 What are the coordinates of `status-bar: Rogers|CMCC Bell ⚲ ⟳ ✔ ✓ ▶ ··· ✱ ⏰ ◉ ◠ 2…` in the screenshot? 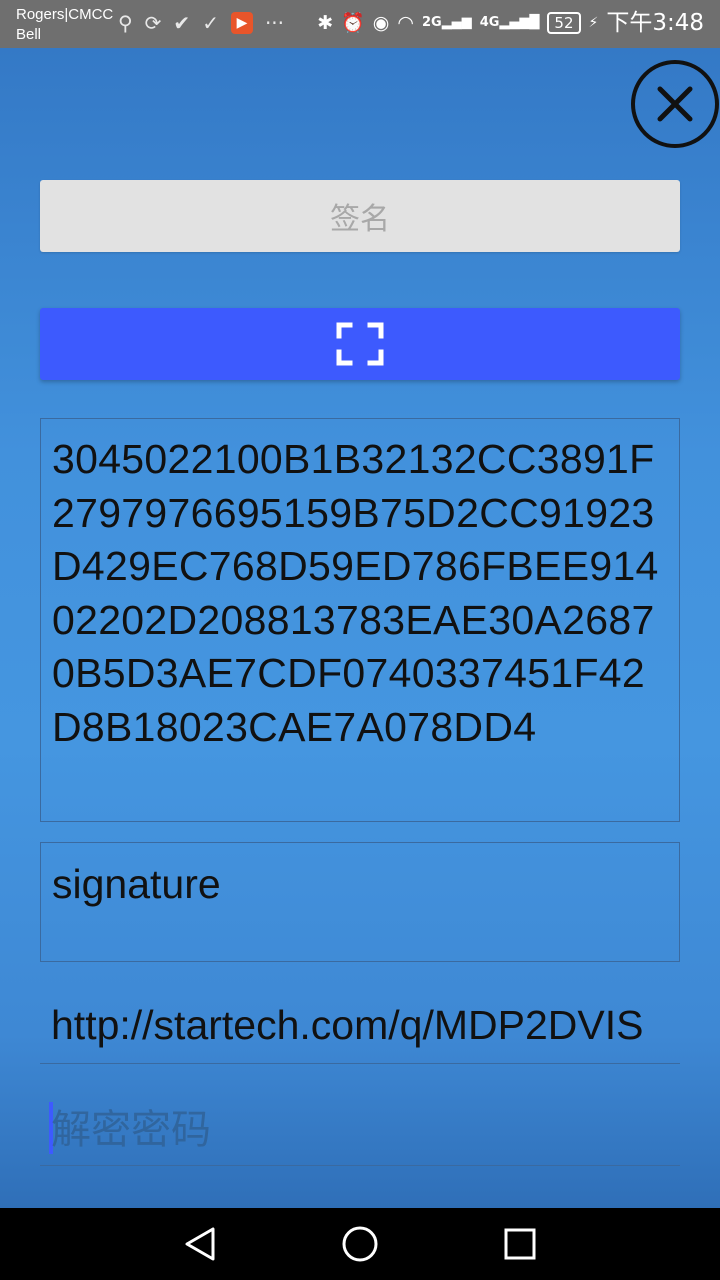 It's located at (360, 24).